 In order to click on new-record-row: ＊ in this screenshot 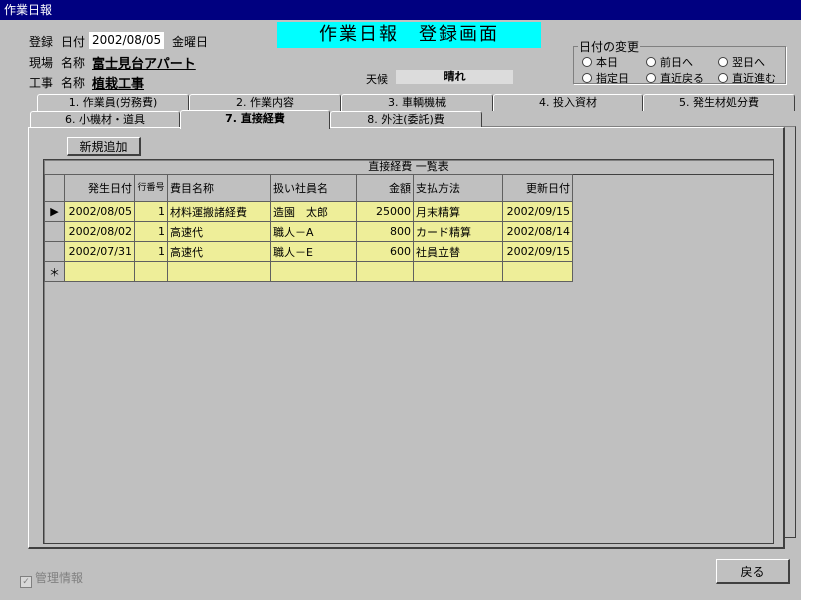, I will do `click(308, 271)`.